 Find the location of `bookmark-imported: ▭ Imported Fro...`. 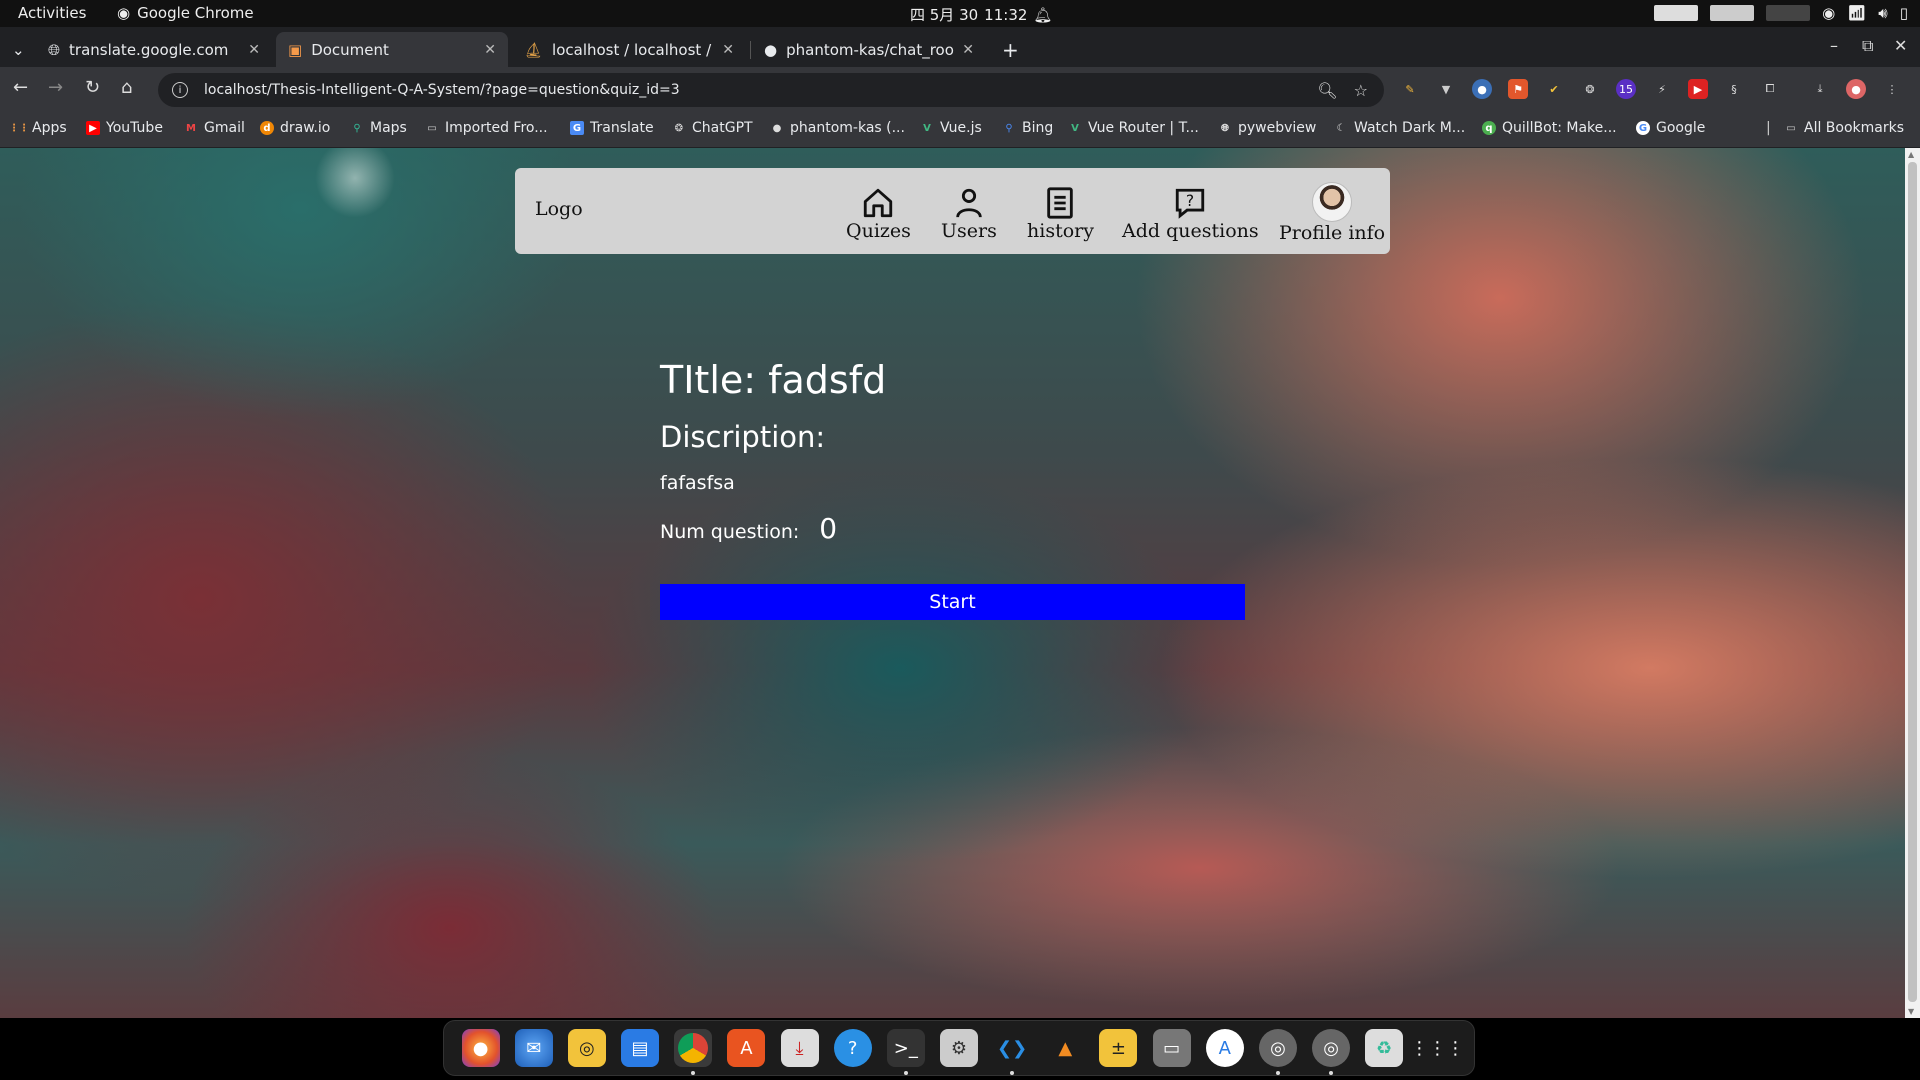

bookmark-imported: ▭ Imported Fro... is located at coordinates (486, 128).